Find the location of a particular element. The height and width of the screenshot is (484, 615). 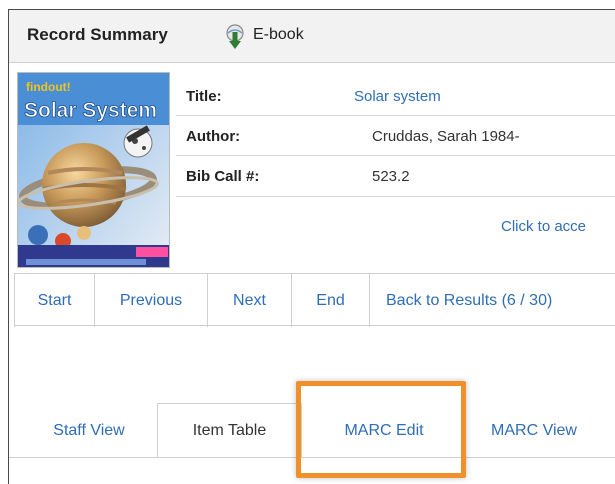

author-row: Author: Cruddas, Sarah 1984- is located at coordinates (395, 137).